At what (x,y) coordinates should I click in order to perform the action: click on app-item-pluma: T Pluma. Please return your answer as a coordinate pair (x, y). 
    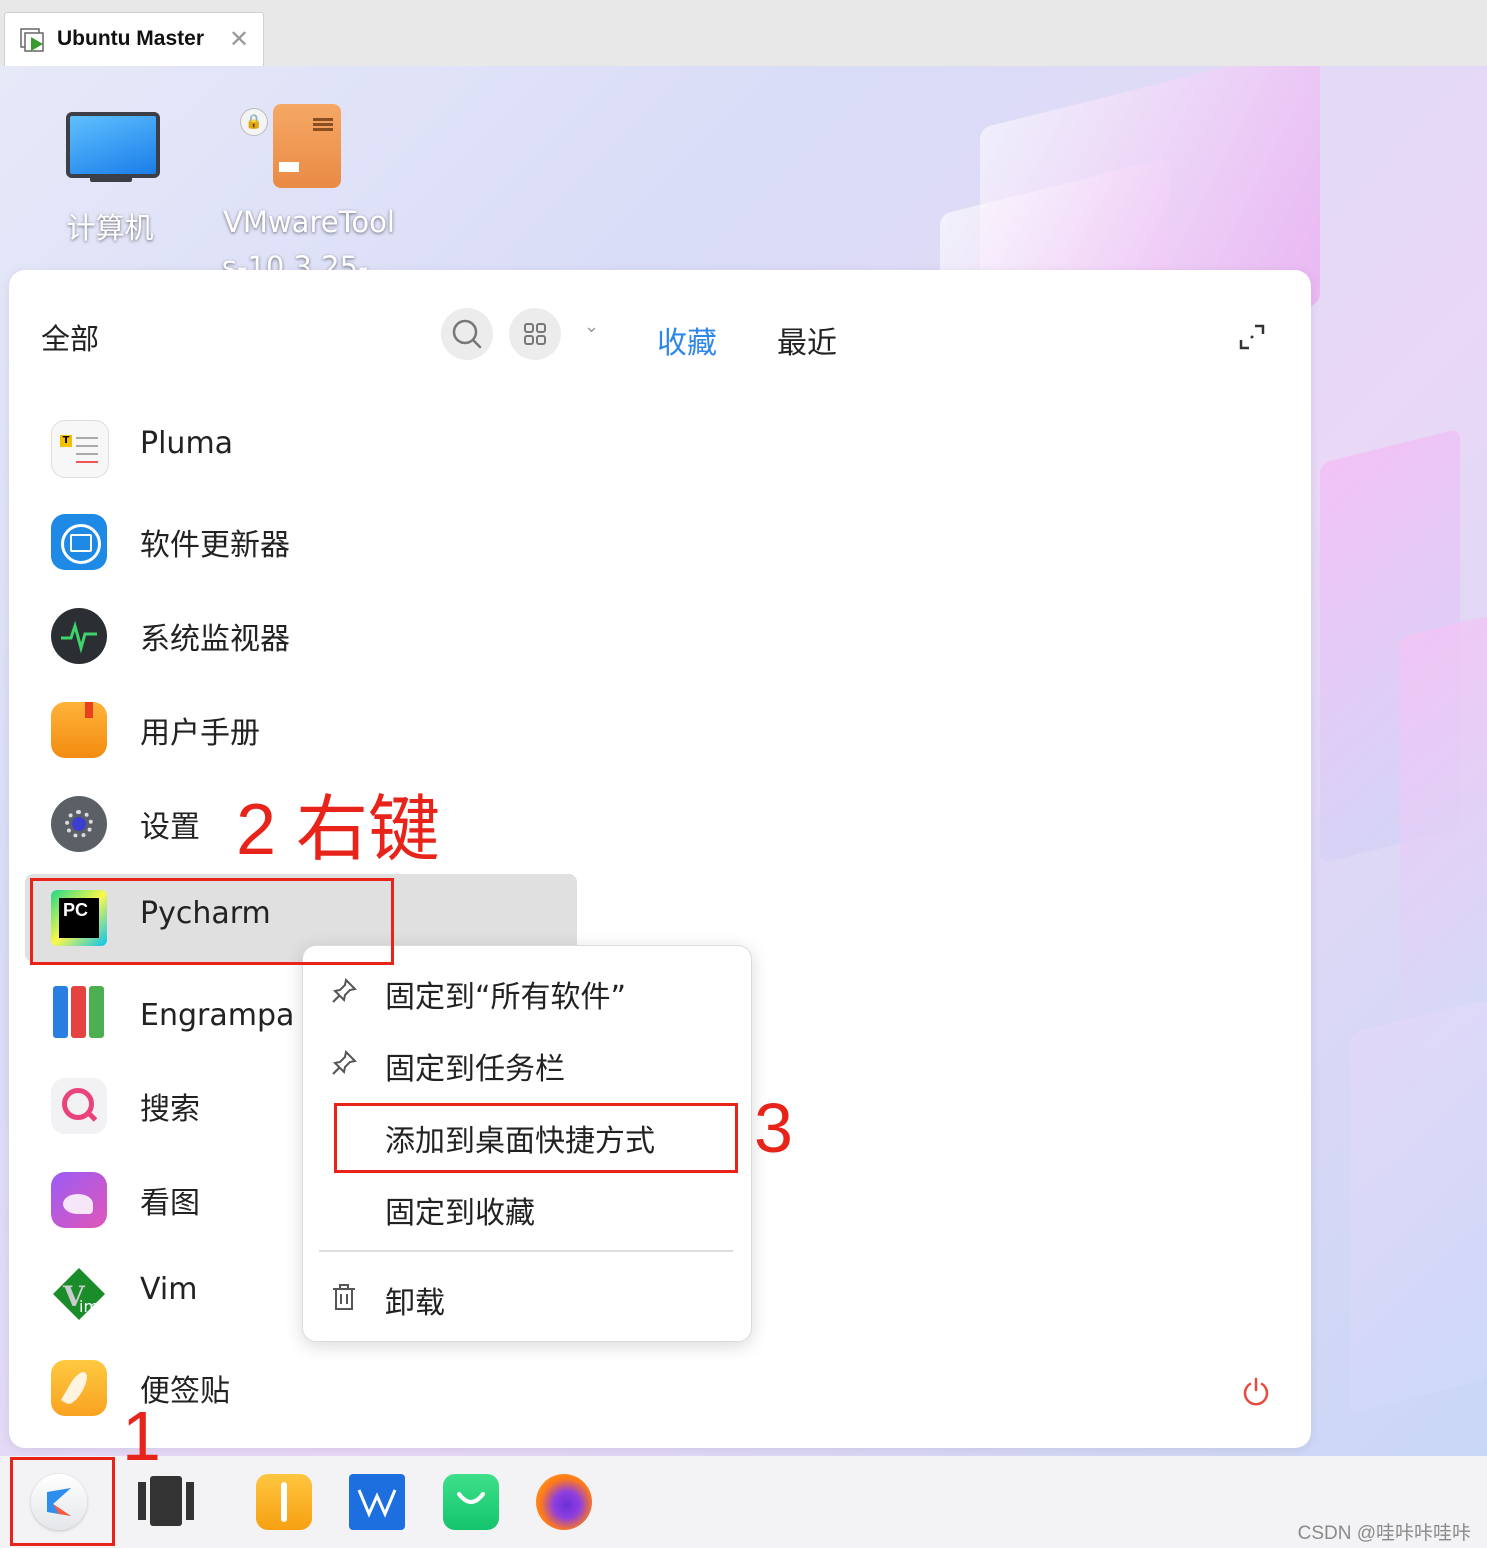
    Looking at the image, I should click on (301, 448).